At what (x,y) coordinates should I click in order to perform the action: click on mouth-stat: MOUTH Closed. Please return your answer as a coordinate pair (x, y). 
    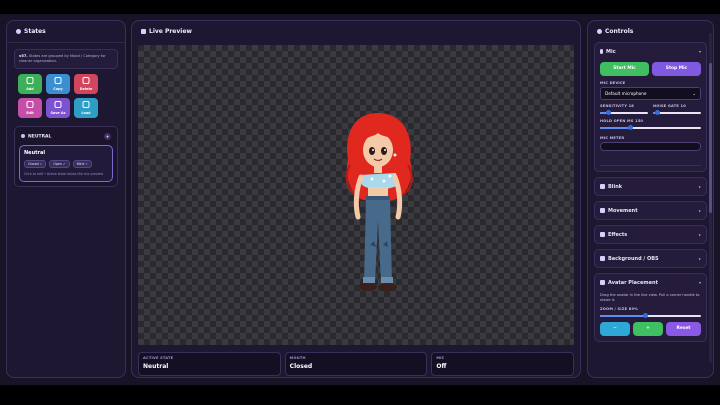
    Looking at the image, I should click on (356, 364).